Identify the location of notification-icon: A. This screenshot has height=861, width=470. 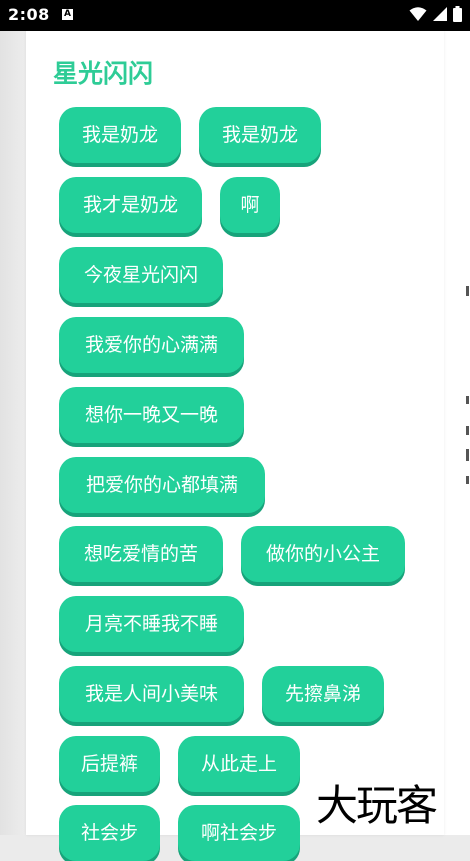
(67, 14).